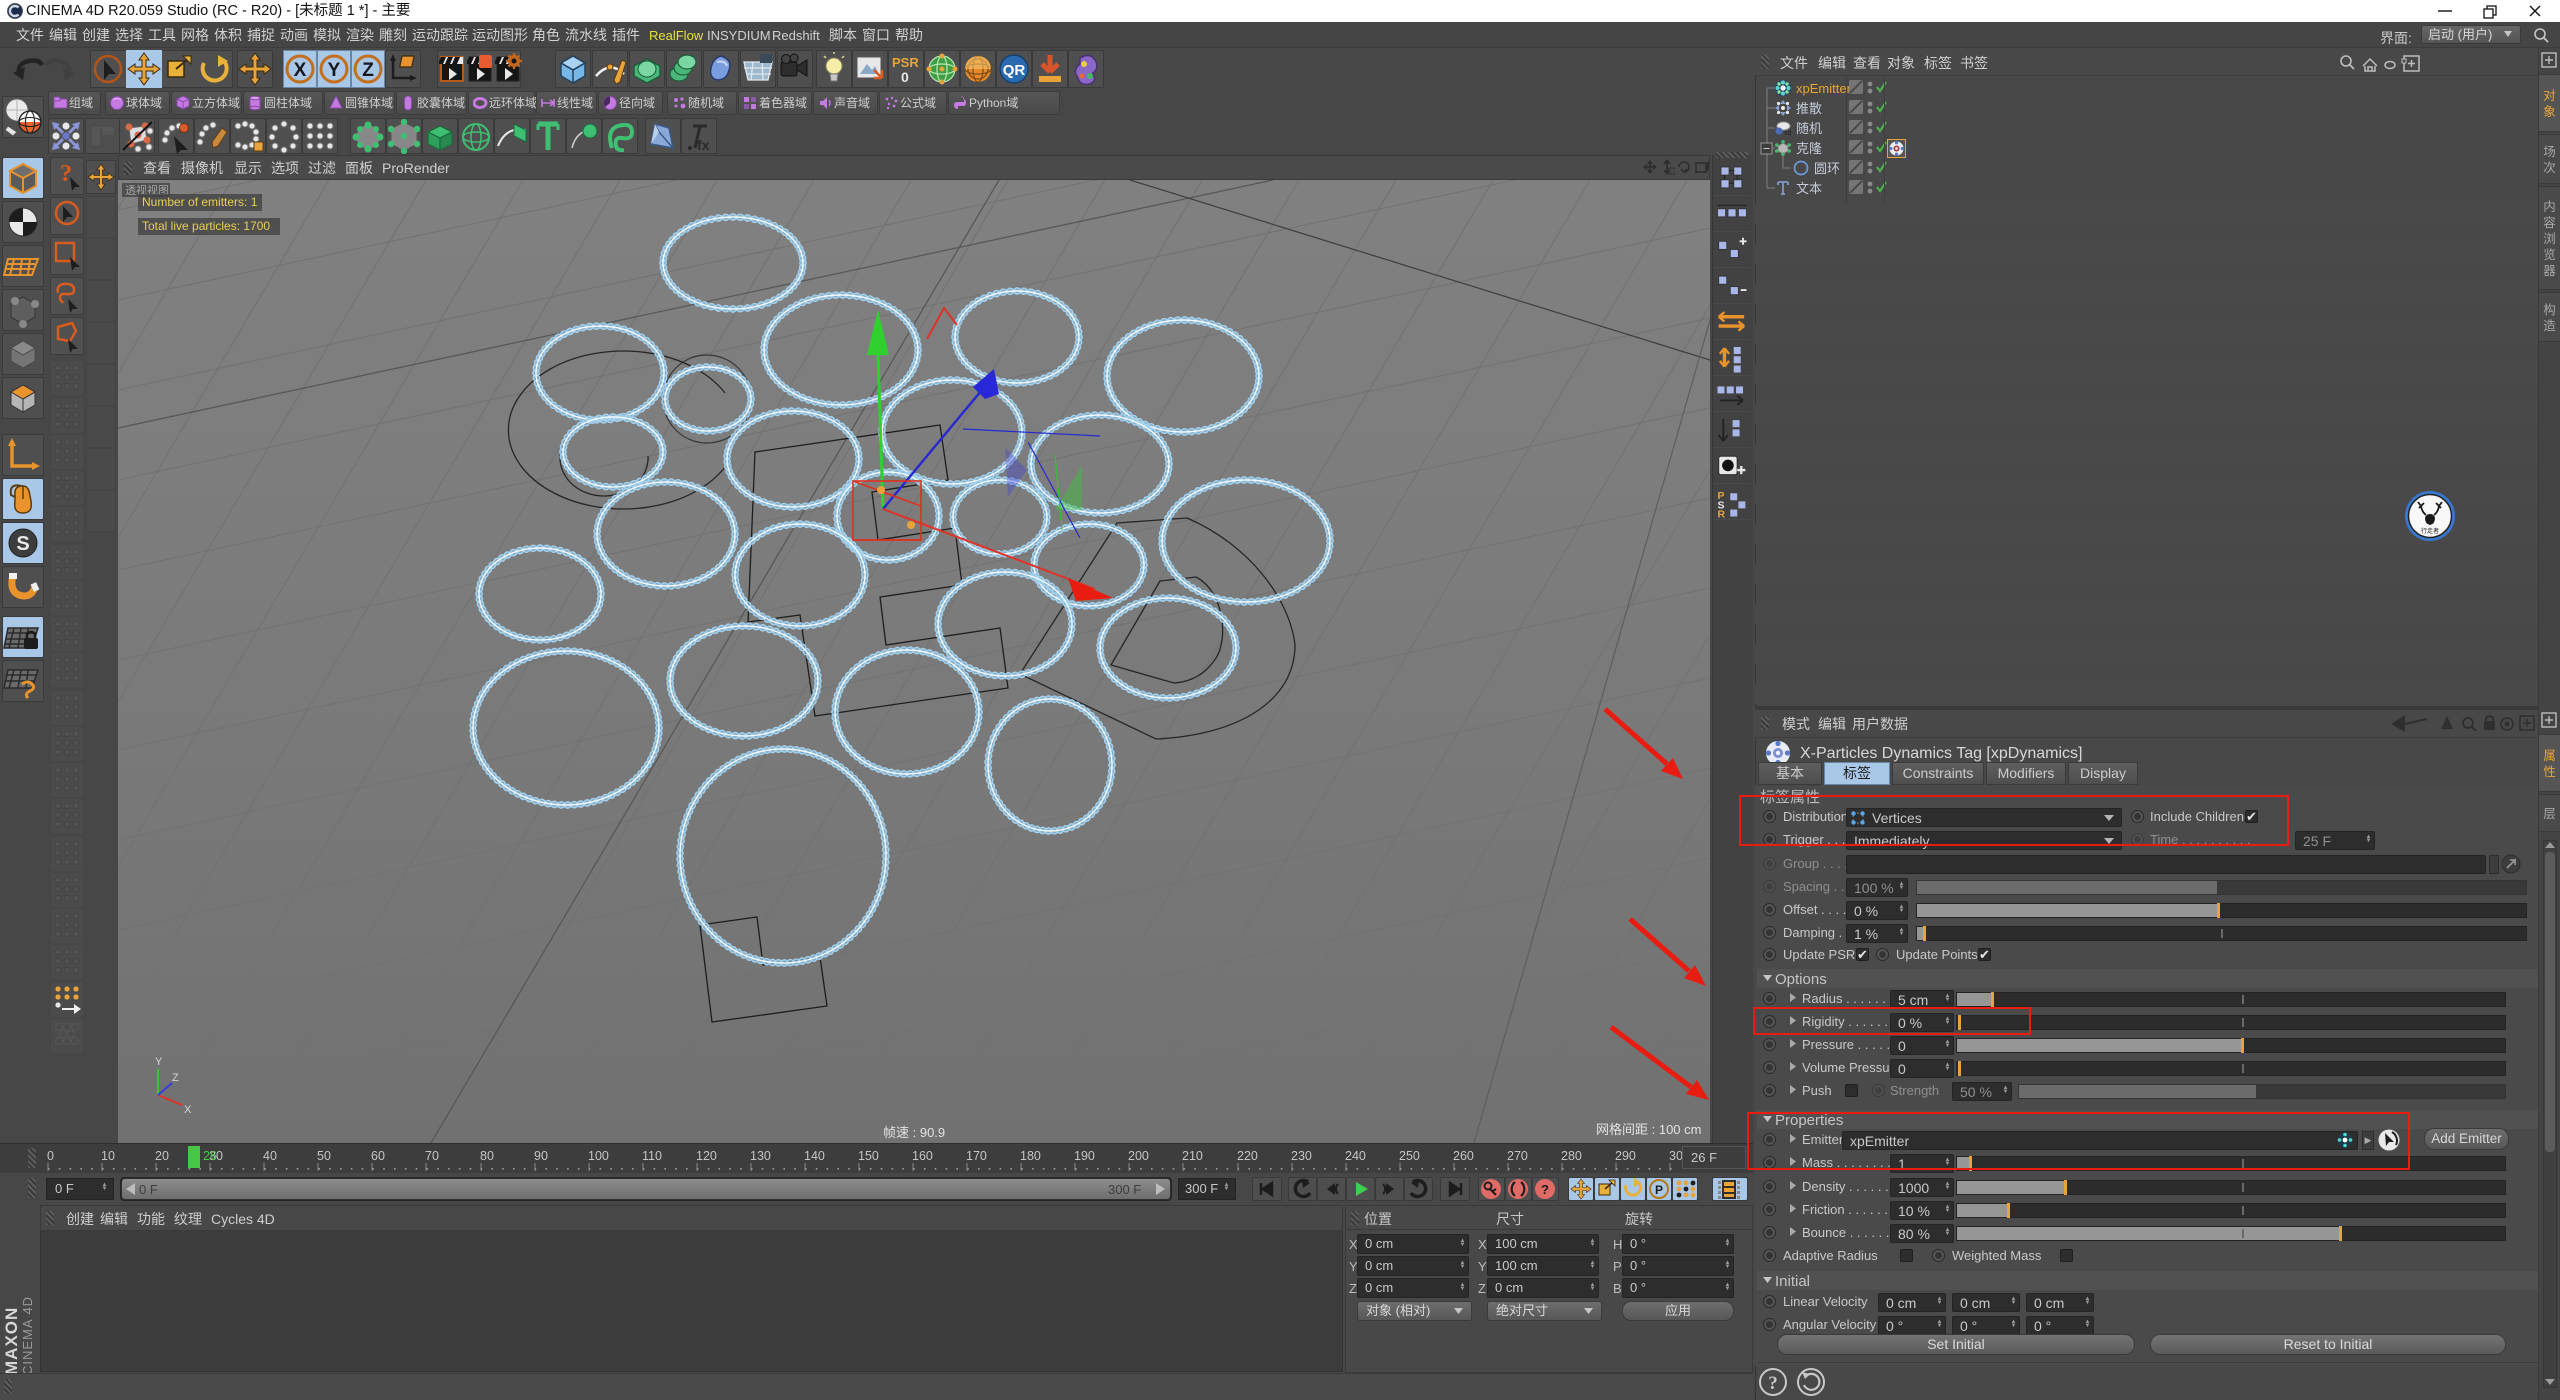 The image size is (2560, 1400). Describe the element at coordinates (868, 1156) in the screenshot. I see `svg-text: 150` at that location.